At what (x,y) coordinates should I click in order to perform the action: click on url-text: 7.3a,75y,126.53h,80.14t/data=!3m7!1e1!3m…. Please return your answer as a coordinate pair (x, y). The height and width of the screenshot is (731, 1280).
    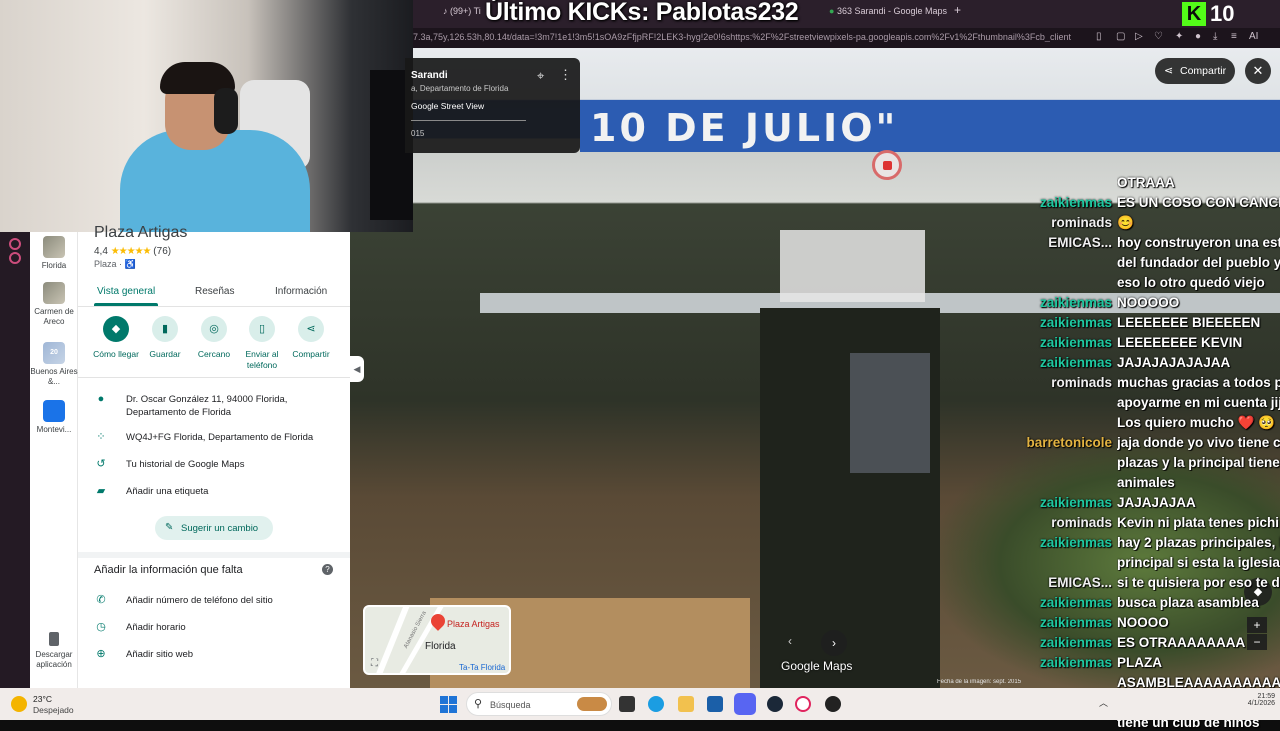
    Looking at the image, I should click on (742, 37).